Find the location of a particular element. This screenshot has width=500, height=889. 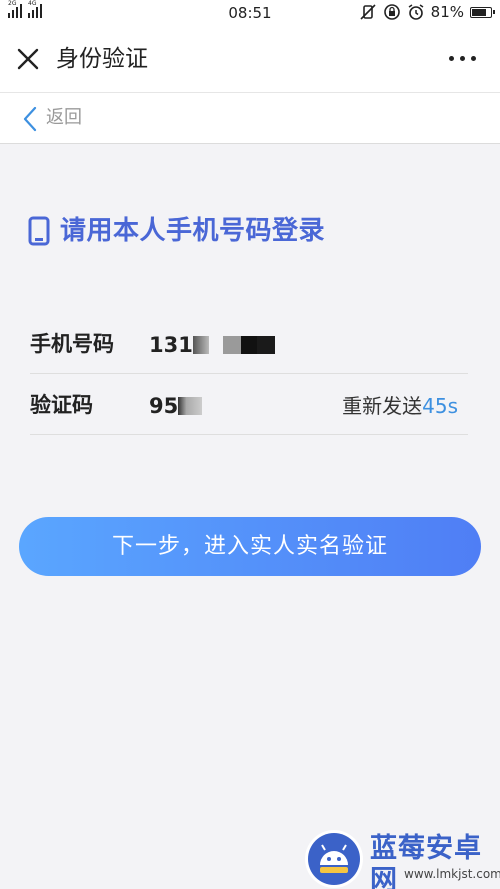

close-button is located at coordinates (28, 59).